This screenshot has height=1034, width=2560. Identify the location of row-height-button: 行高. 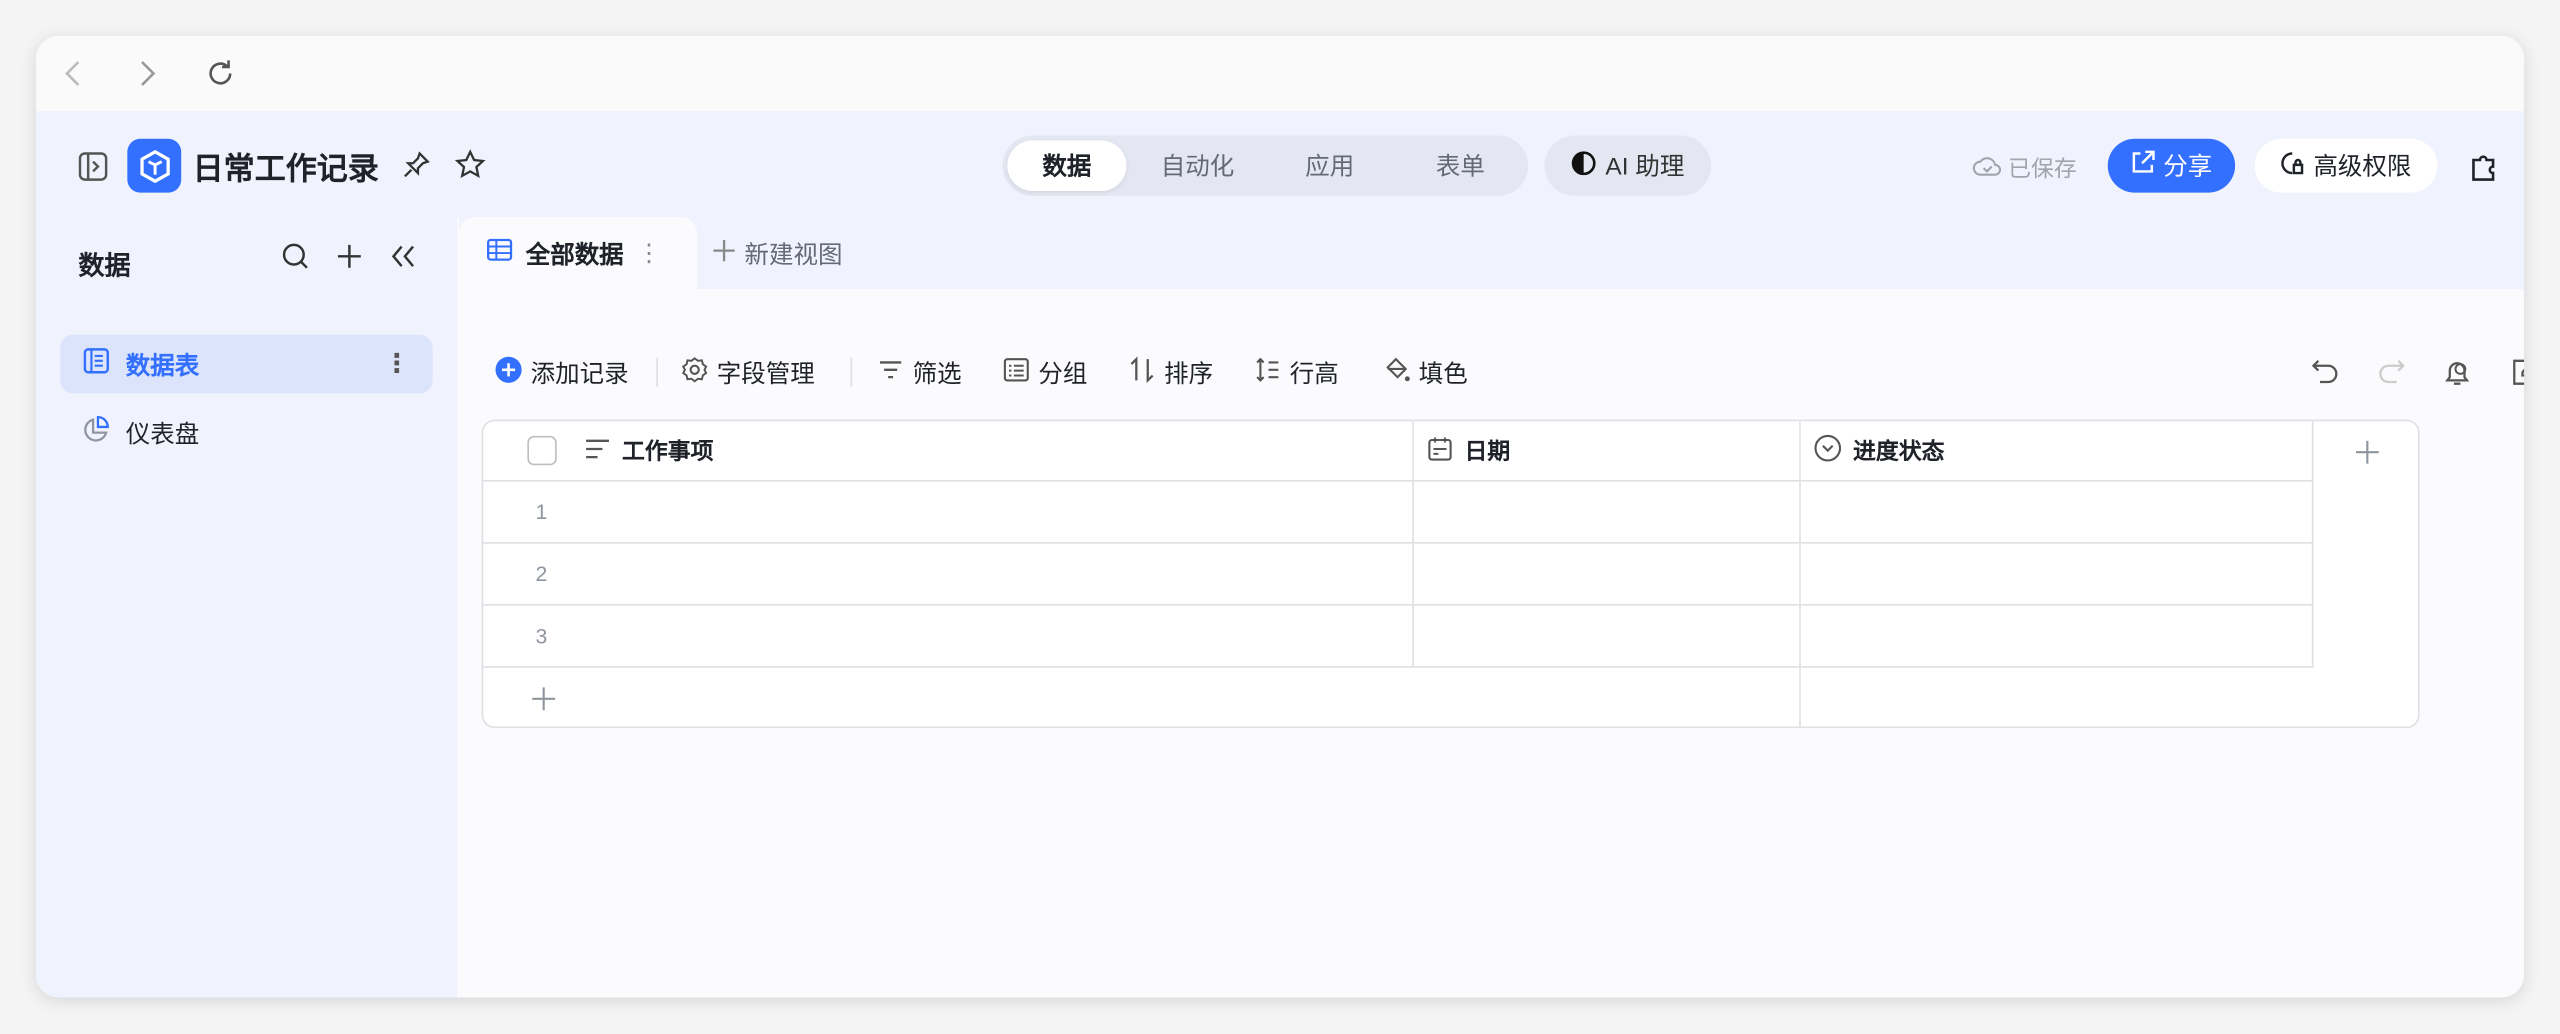
(1296, 373).